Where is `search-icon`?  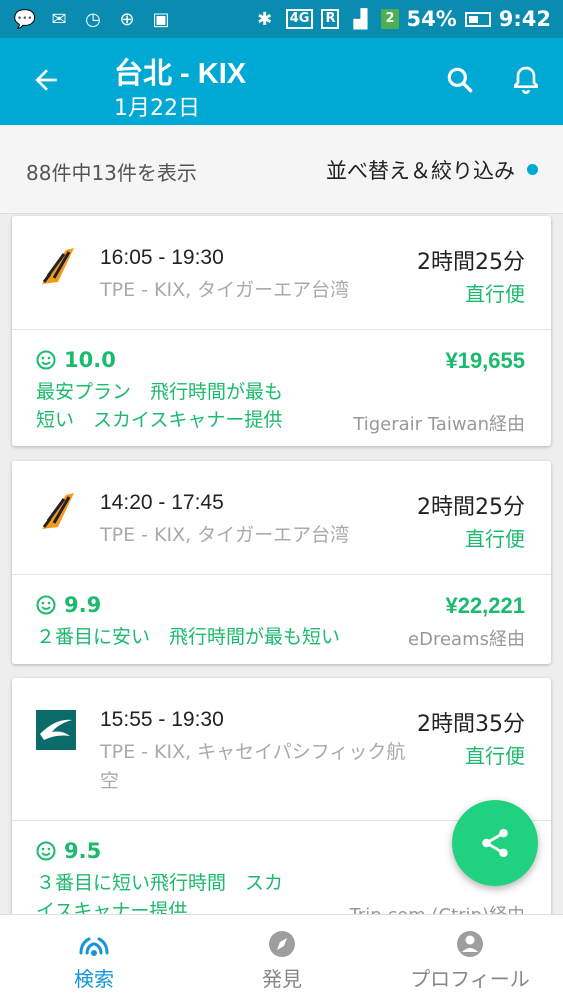 search-icon is located at coordinates (460, 80).